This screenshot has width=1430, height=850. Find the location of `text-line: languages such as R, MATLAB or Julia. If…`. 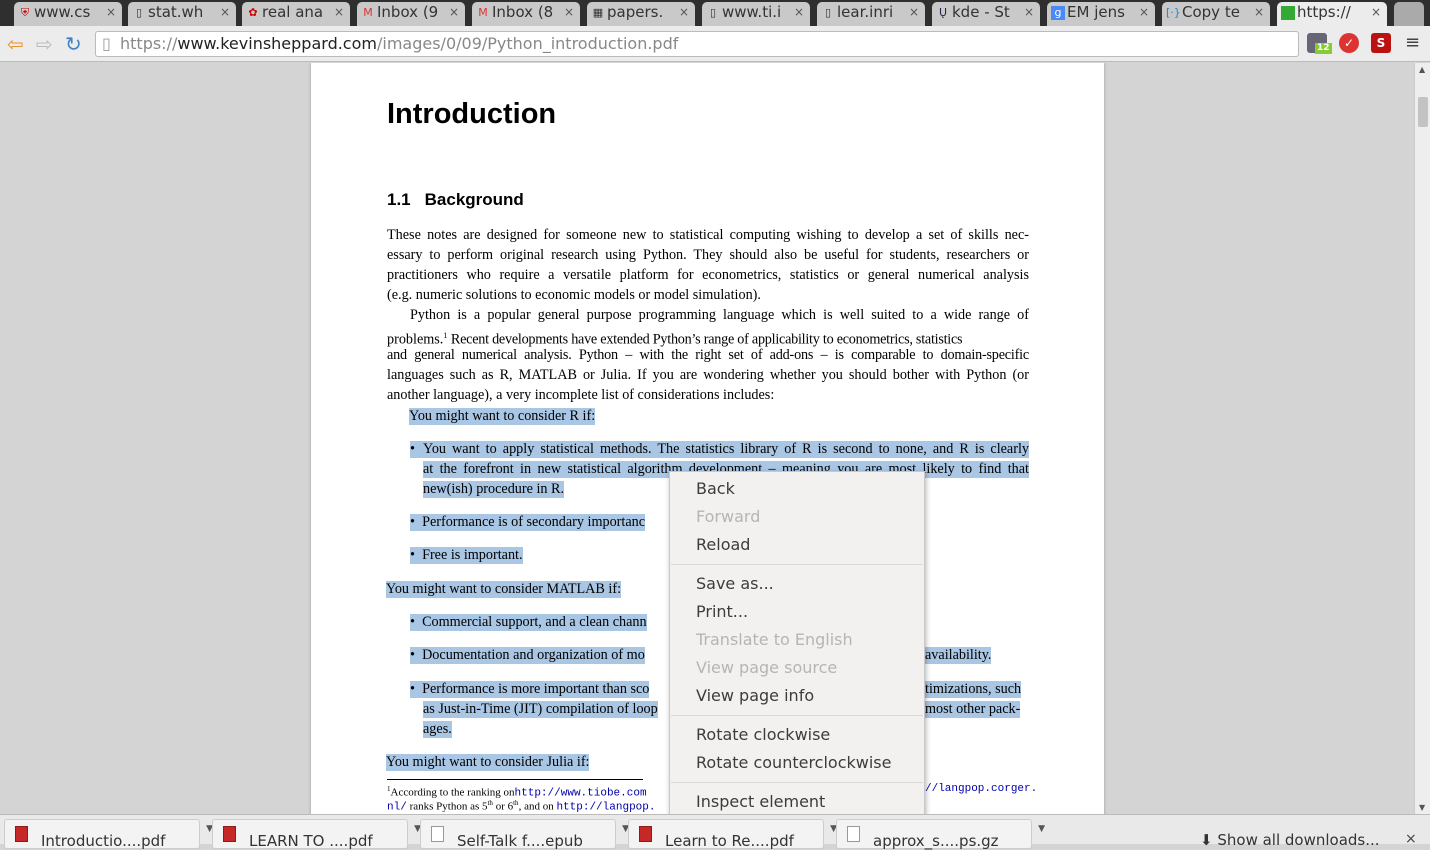

text-line: languages such as R, MATLAB or Julia. If… is located at coordinates (708, 375).